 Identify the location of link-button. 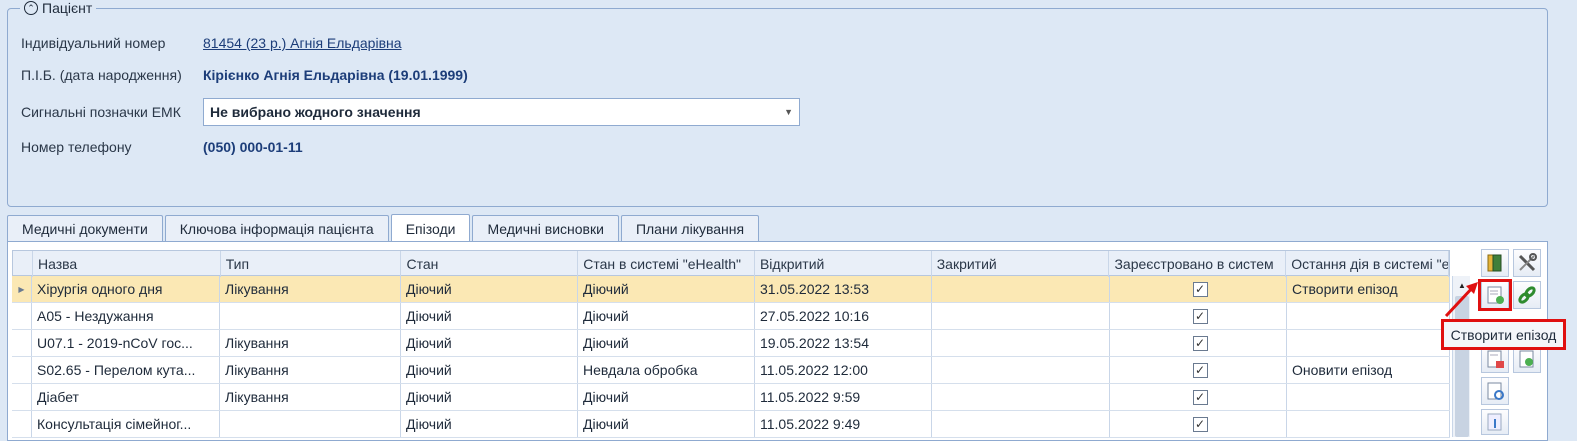
(1527, 295).